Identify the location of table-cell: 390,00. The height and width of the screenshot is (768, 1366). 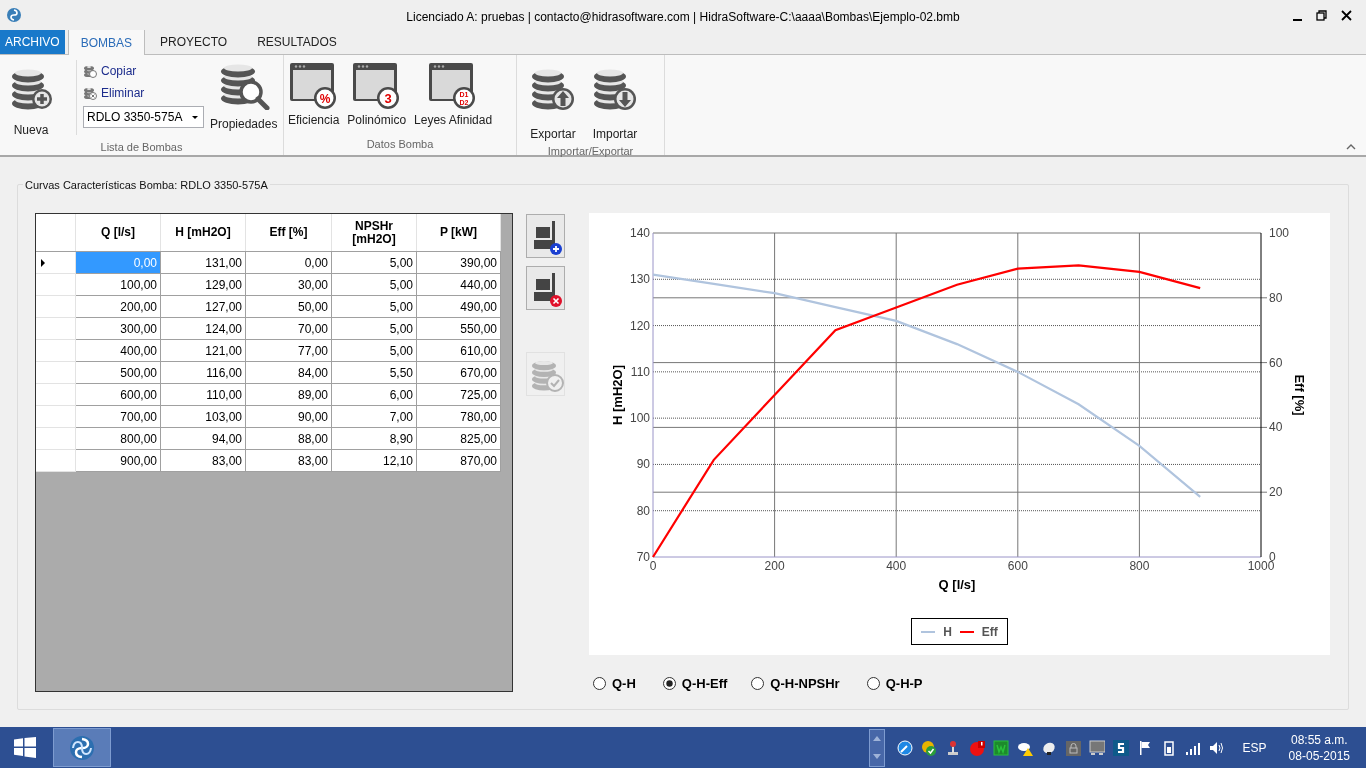
(459, 263).